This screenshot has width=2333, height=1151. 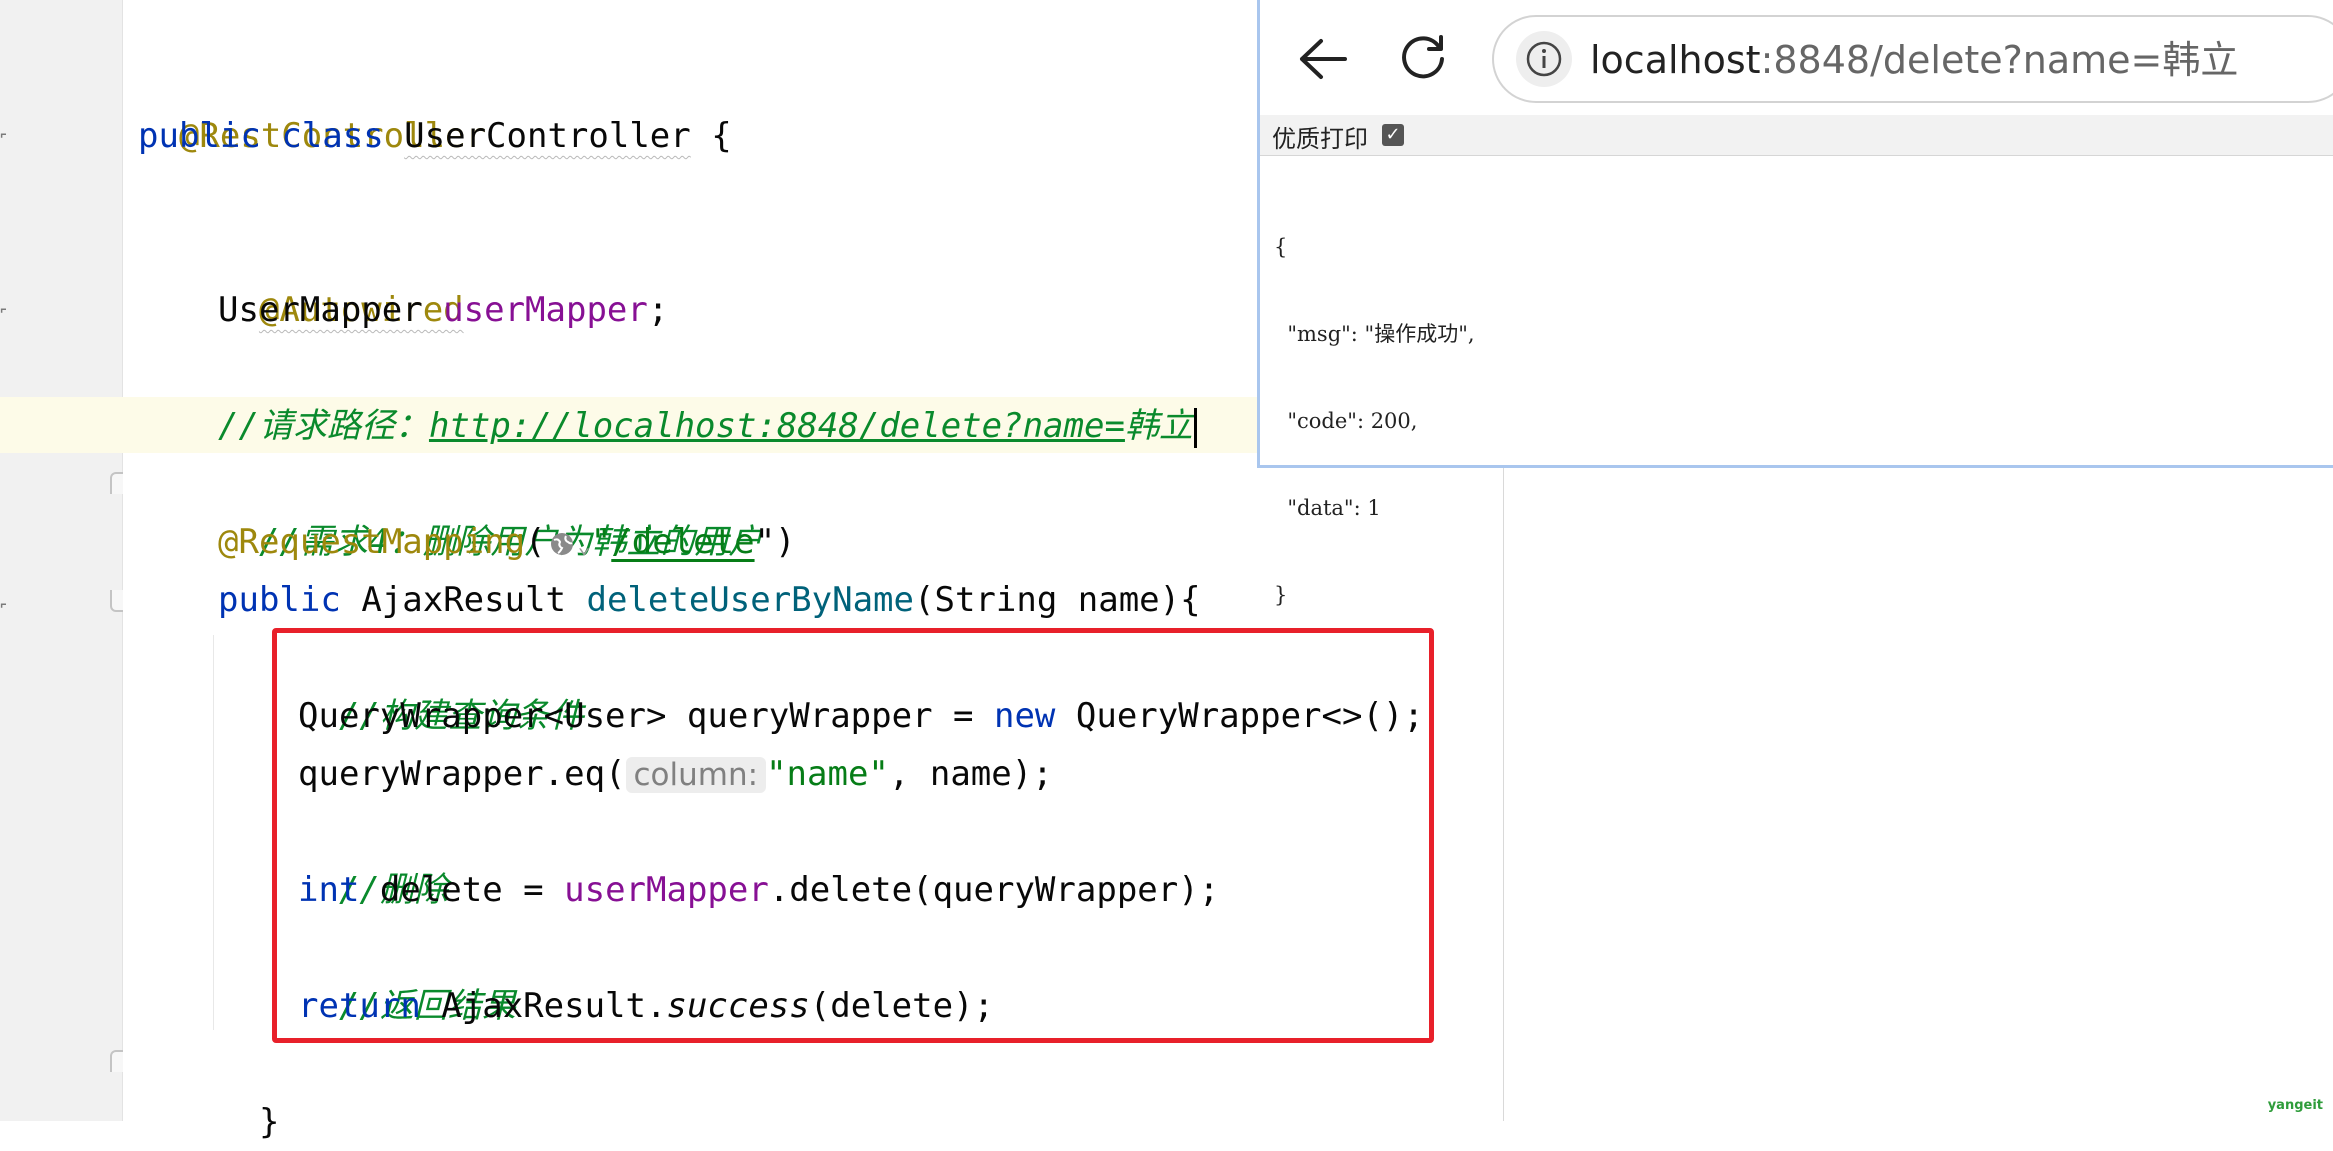 What do you see at coordinates (584, 546) in the screenshot?
I see `chevron-down-icon: ⌄` at bounding box center [584, 546].